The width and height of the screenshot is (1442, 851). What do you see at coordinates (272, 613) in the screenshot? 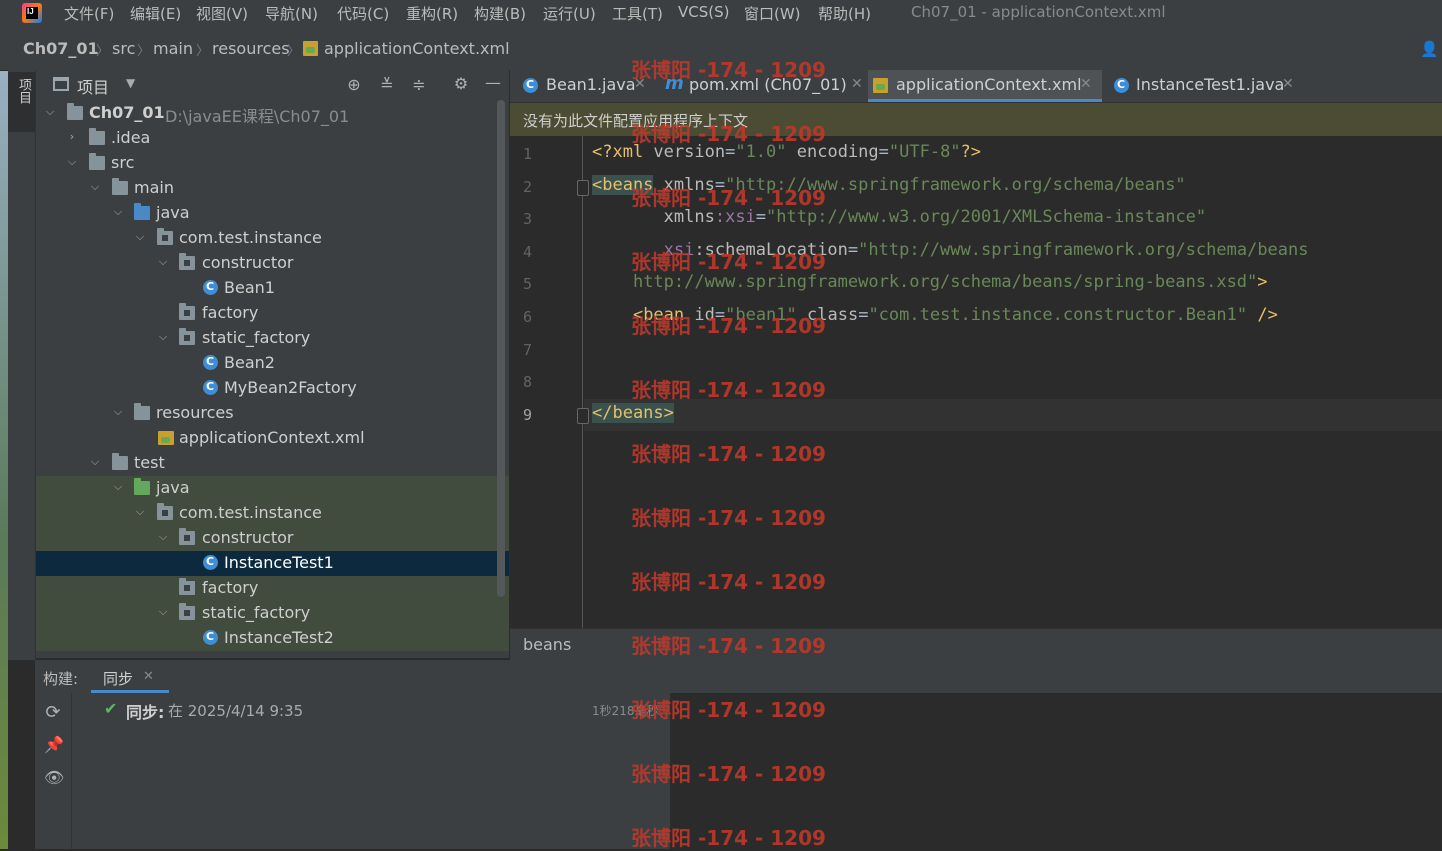
I see `tree-item-test-static-factory: ⌵ static_factory` at bounding box center [272, 613].